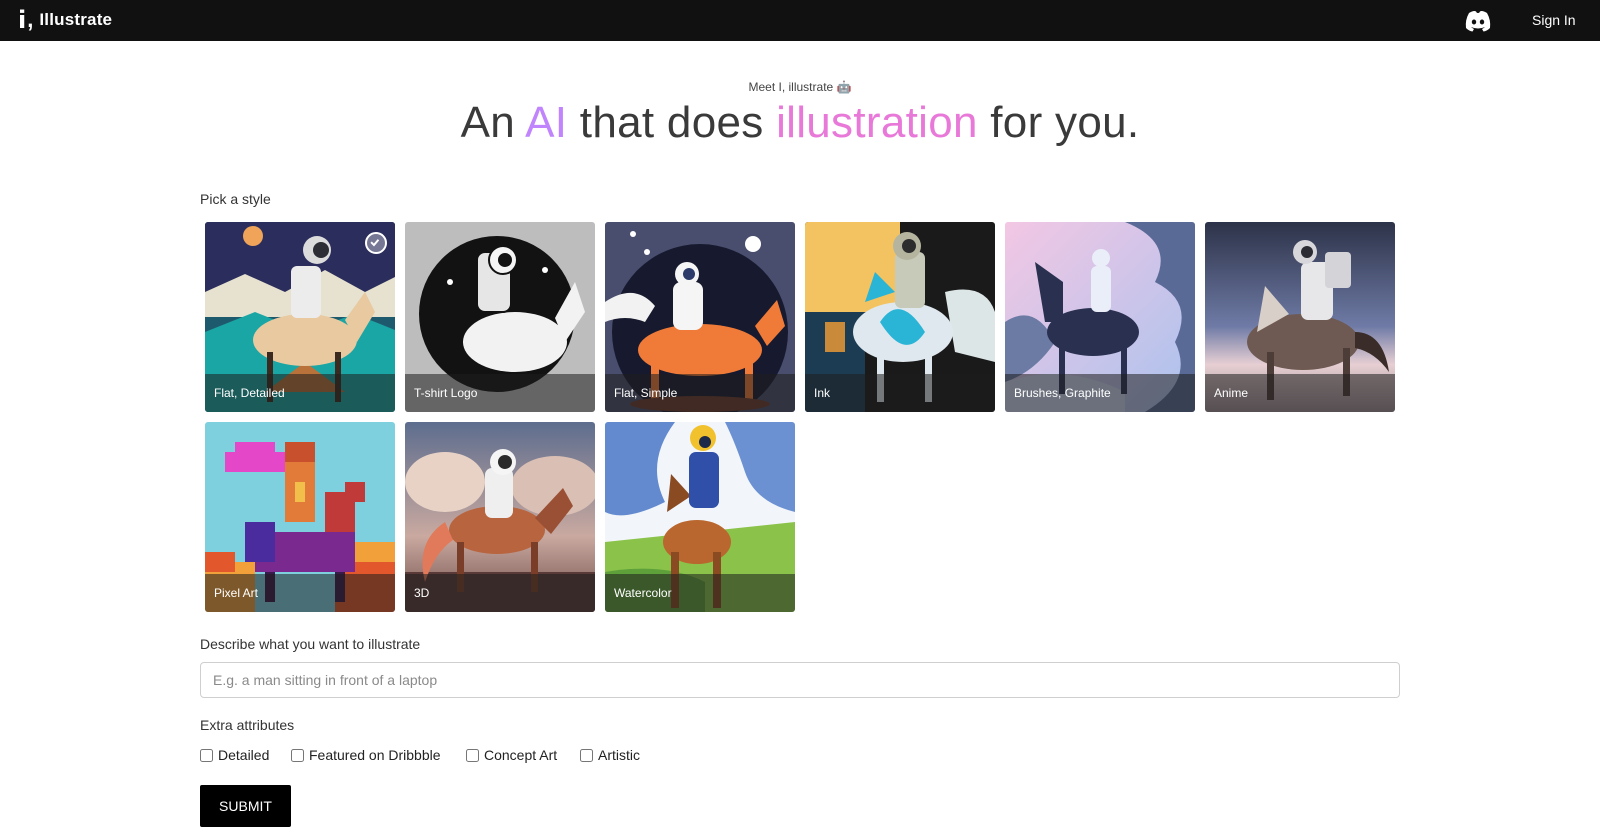 This screenshot has height=834, width=1600. Describe the element at coordinates (245, 806) in the screenshot. I see `submit-button: SUBMIT` at that location.